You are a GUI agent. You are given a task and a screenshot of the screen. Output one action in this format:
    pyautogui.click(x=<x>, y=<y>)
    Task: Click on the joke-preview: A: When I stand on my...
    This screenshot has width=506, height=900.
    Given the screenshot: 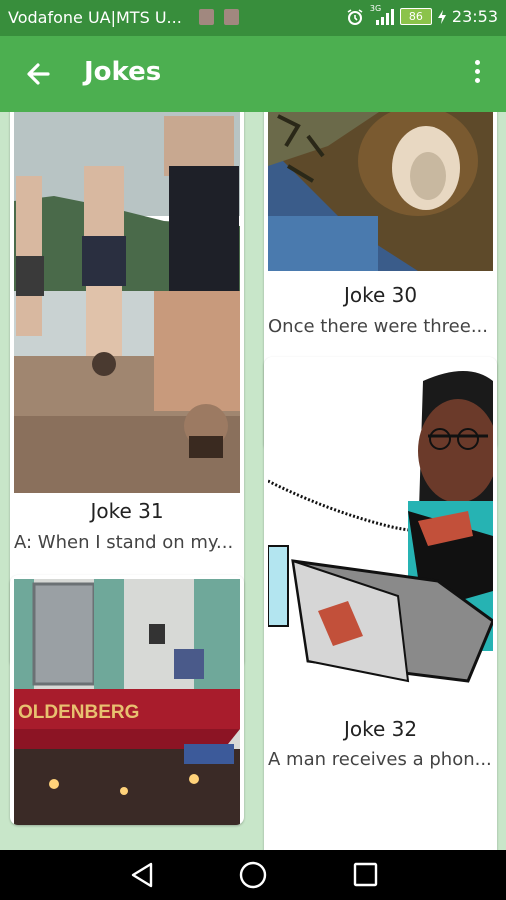 What is the action you would take?
    pyautogui.click(x=124, y=542)
    